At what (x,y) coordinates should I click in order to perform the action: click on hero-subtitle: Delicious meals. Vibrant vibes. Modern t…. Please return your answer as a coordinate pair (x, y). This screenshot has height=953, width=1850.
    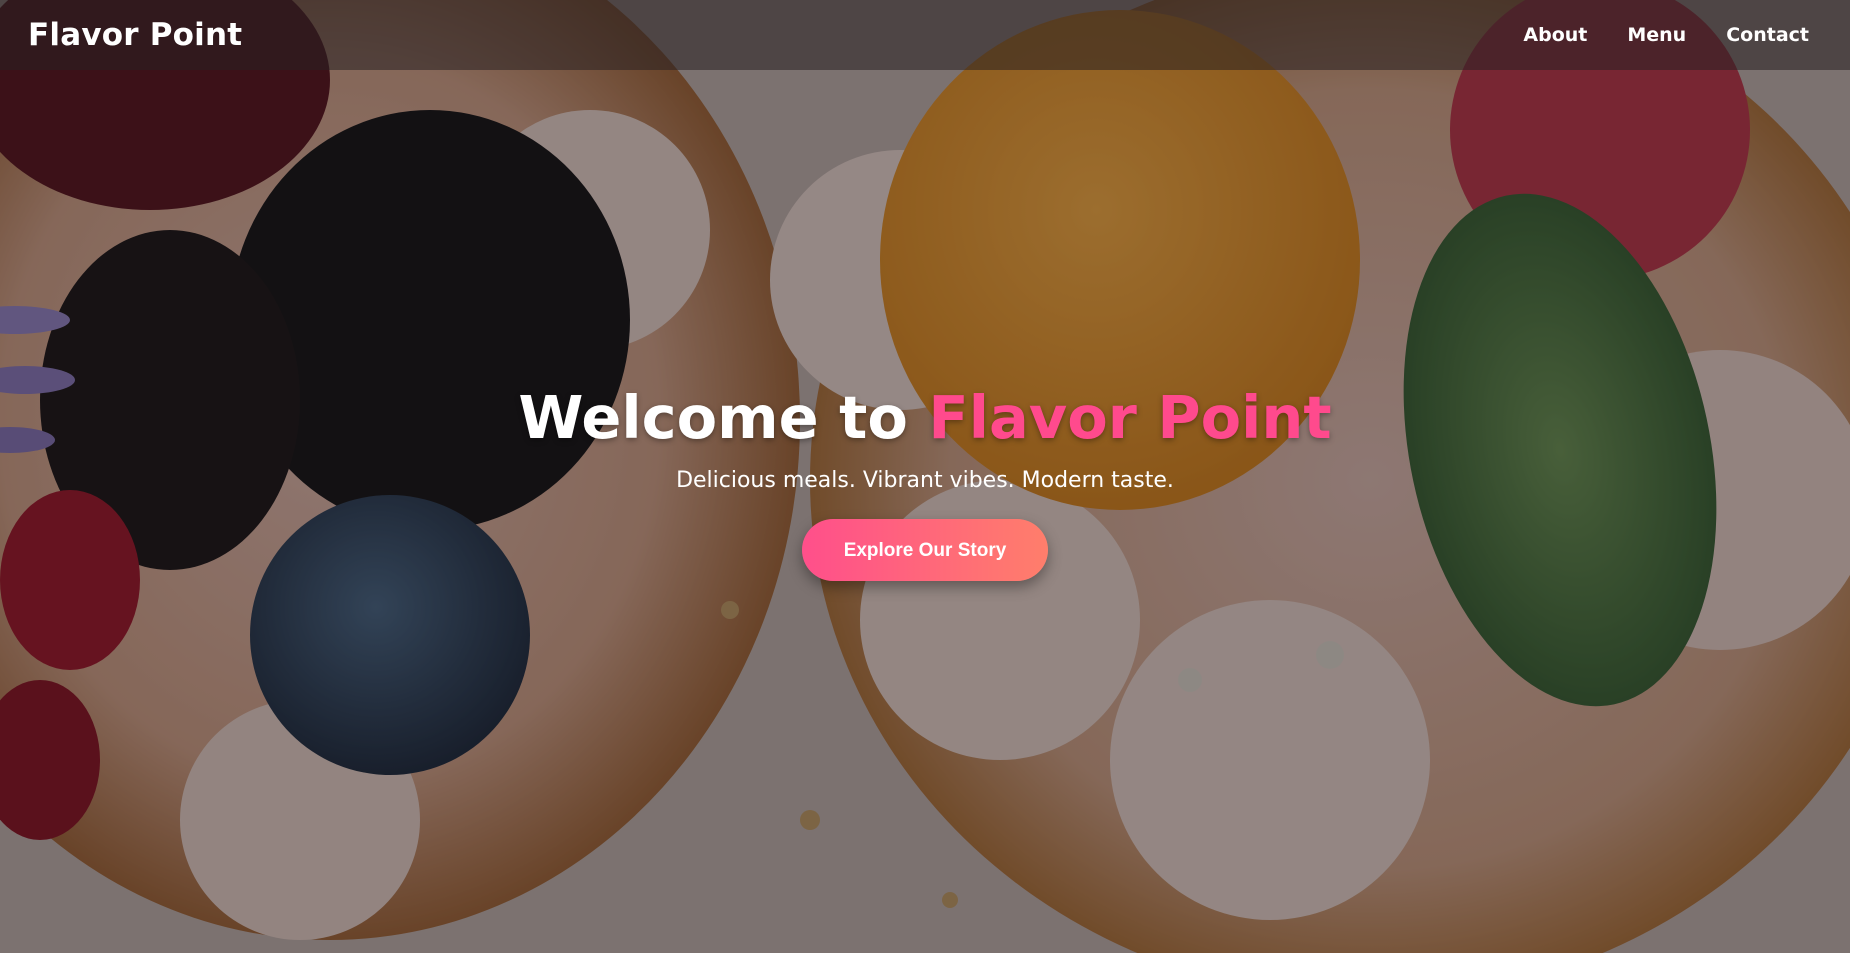
    Looking at the image, I should click on (925, 480).